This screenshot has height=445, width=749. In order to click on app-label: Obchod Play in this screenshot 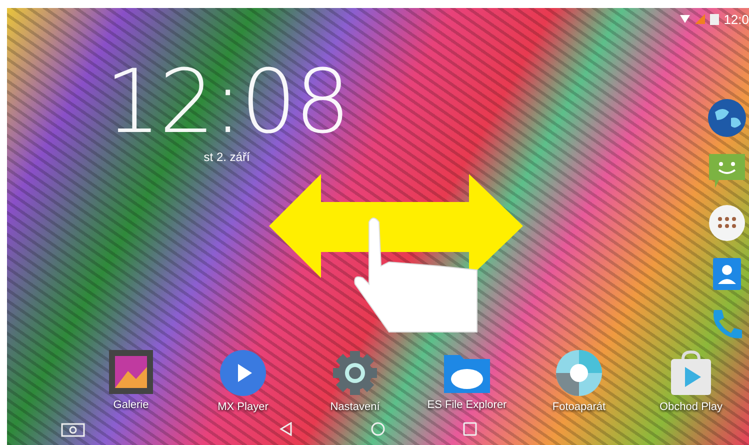, I will do `click(691, 407)`.